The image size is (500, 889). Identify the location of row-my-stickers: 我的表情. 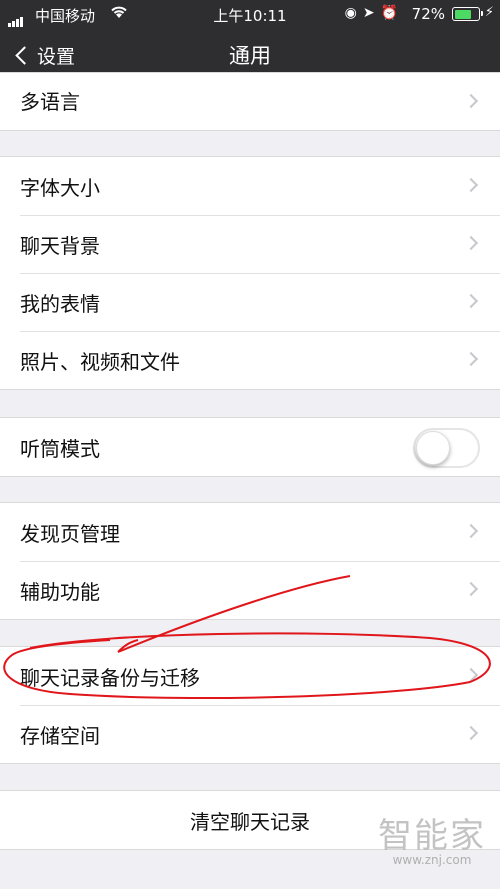
(250, 302).